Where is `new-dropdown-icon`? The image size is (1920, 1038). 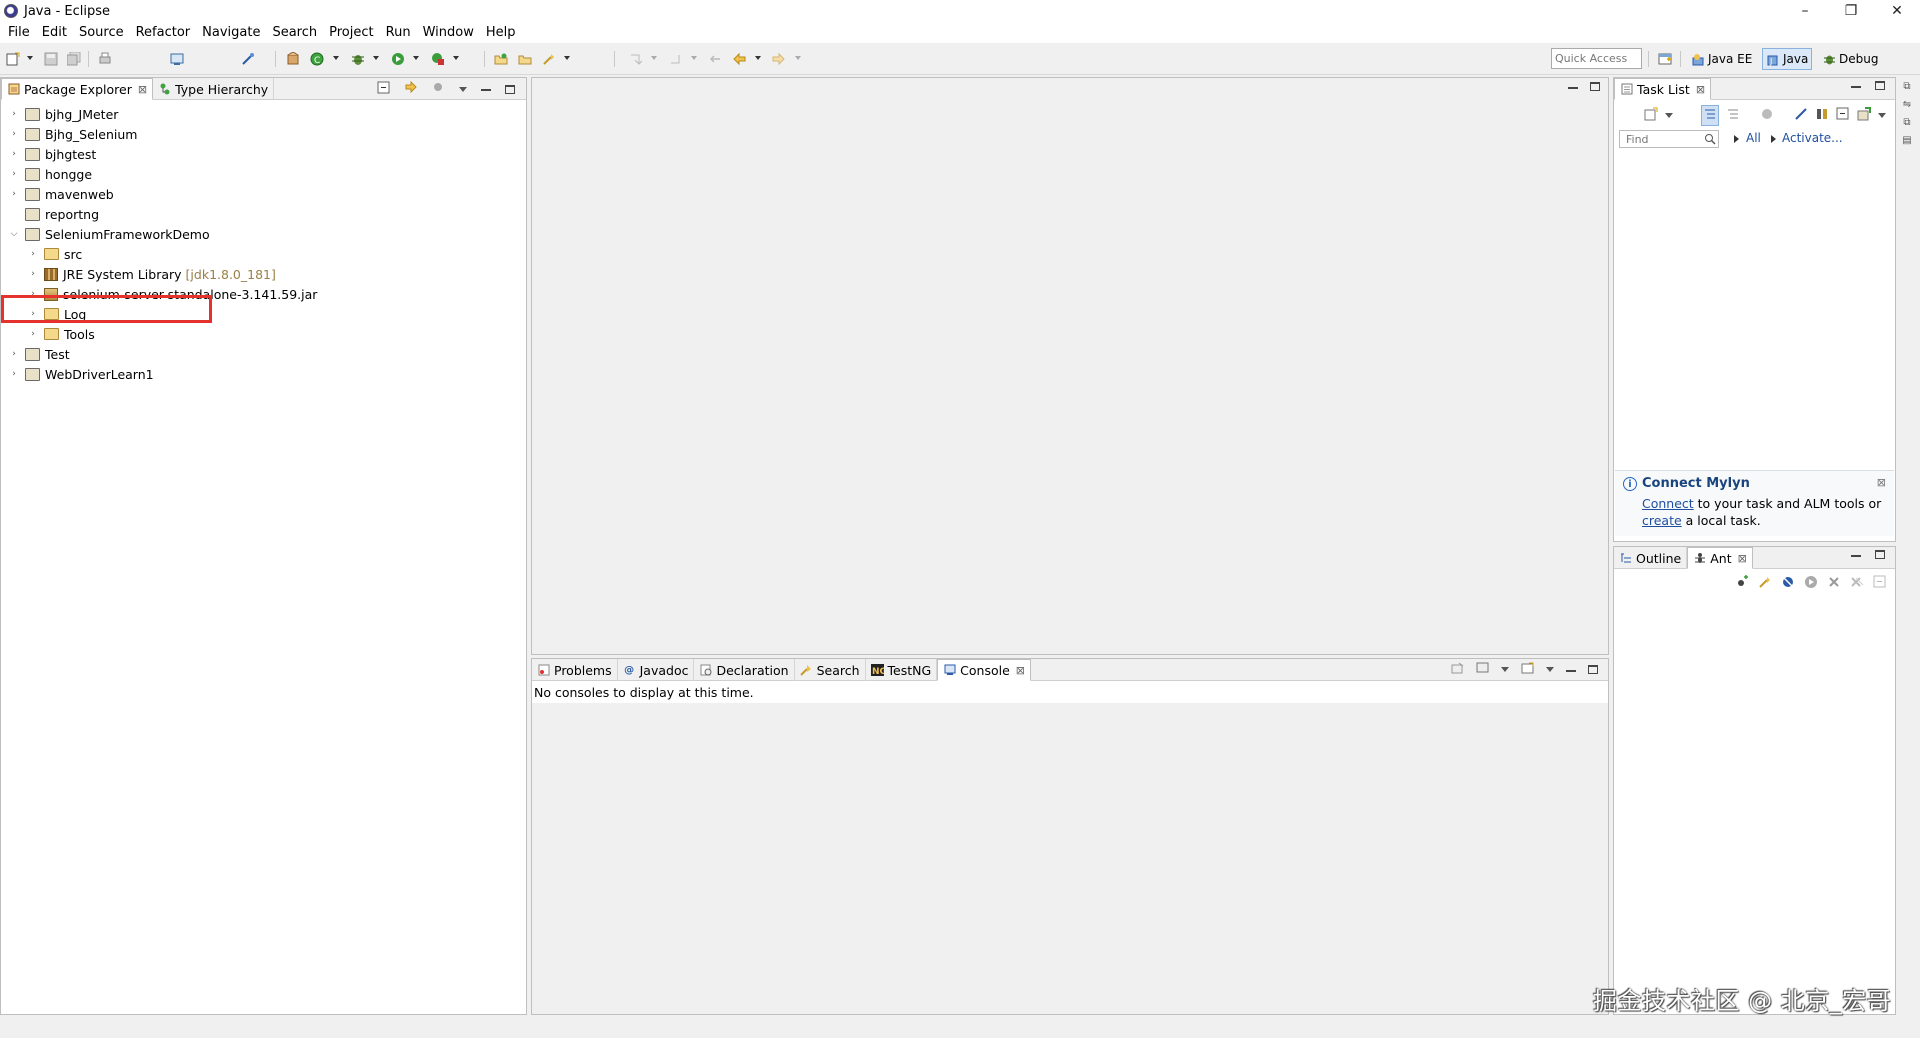
new-dropdown-icon is located at coordinates (30, 58).